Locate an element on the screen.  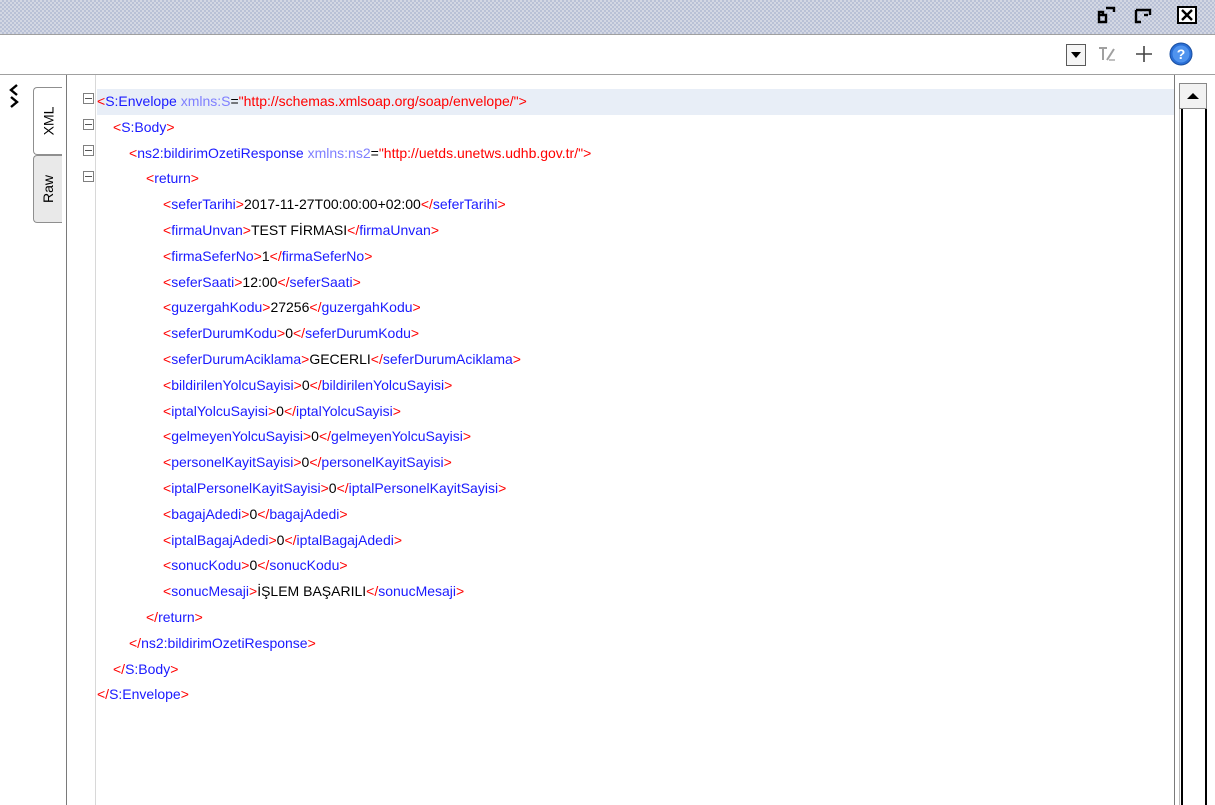
xml-field-line: <firmaSeferNo>1</firmaSeferNo> is located at coordinates (268, 255).